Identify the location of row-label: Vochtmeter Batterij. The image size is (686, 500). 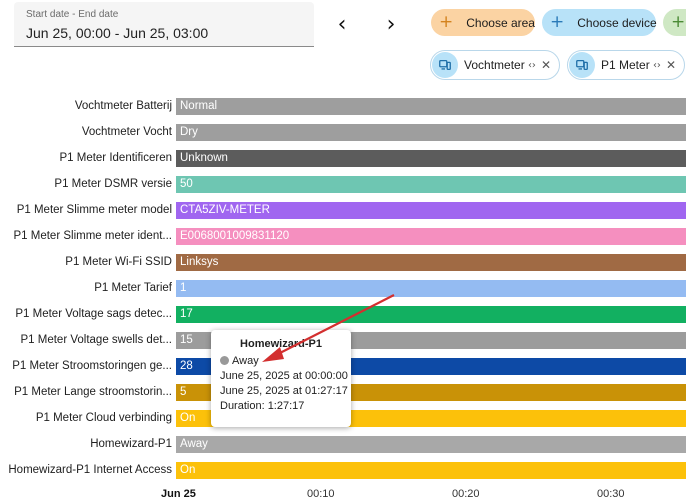
(123, 106).